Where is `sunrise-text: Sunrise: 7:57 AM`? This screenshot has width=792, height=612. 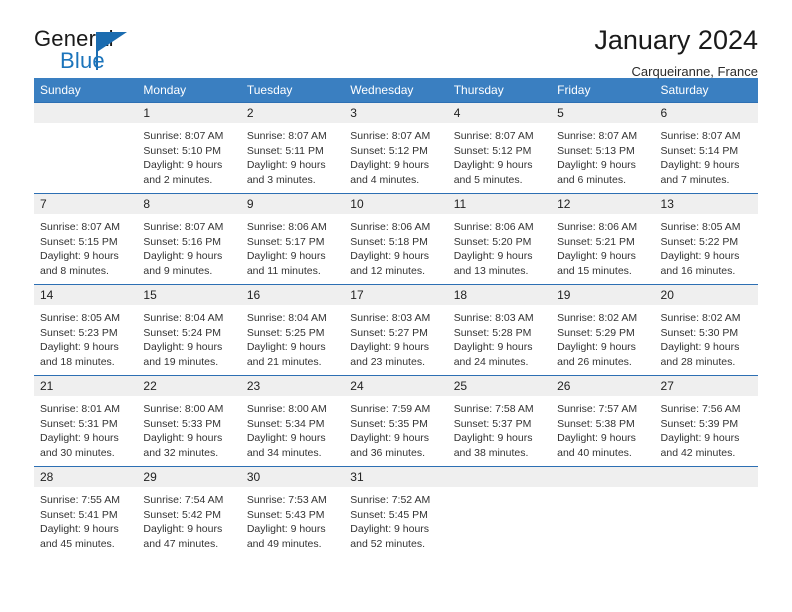 sunrise-text: Sunrise: 7:57 AM is located at coordinates (597, 409).